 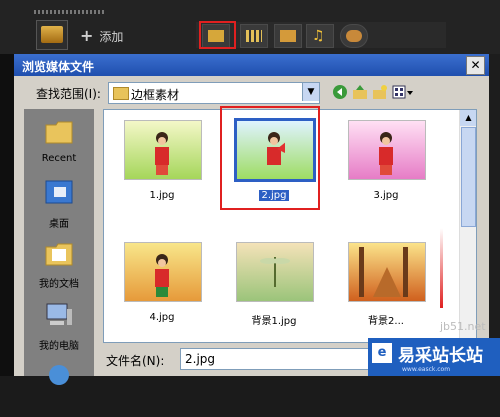 What do you see at coordinates (59, 346) in the screenshot?
I see `place-label: 我的电脑` at bounding box center [59, 346].